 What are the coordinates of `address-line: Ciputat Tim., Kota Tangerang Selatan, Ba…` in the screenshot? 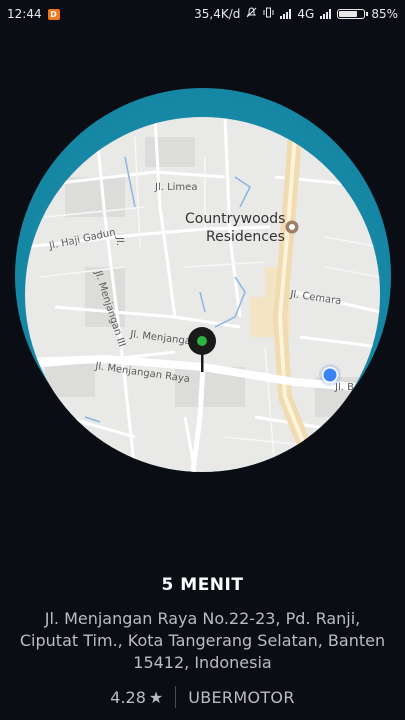 It's located at (202, 640).